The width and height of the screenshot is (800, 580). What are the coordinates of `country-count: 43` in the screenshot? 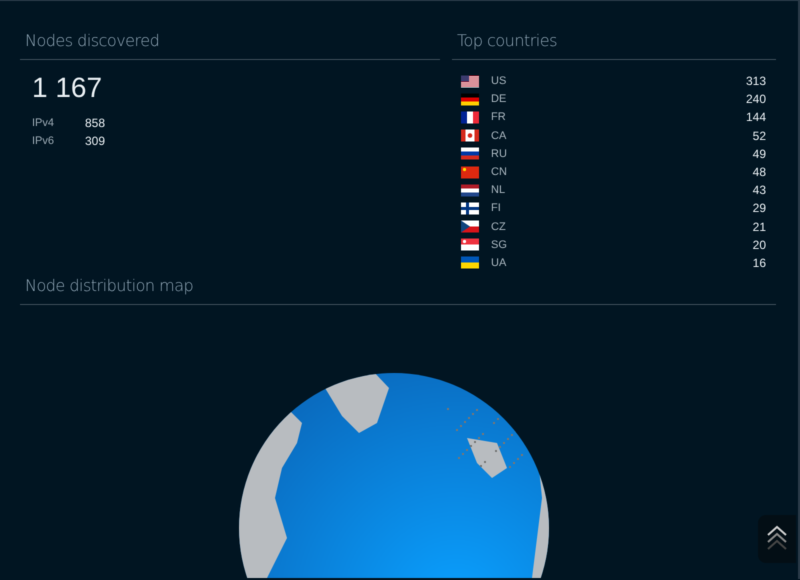 It's located at (759, 190).